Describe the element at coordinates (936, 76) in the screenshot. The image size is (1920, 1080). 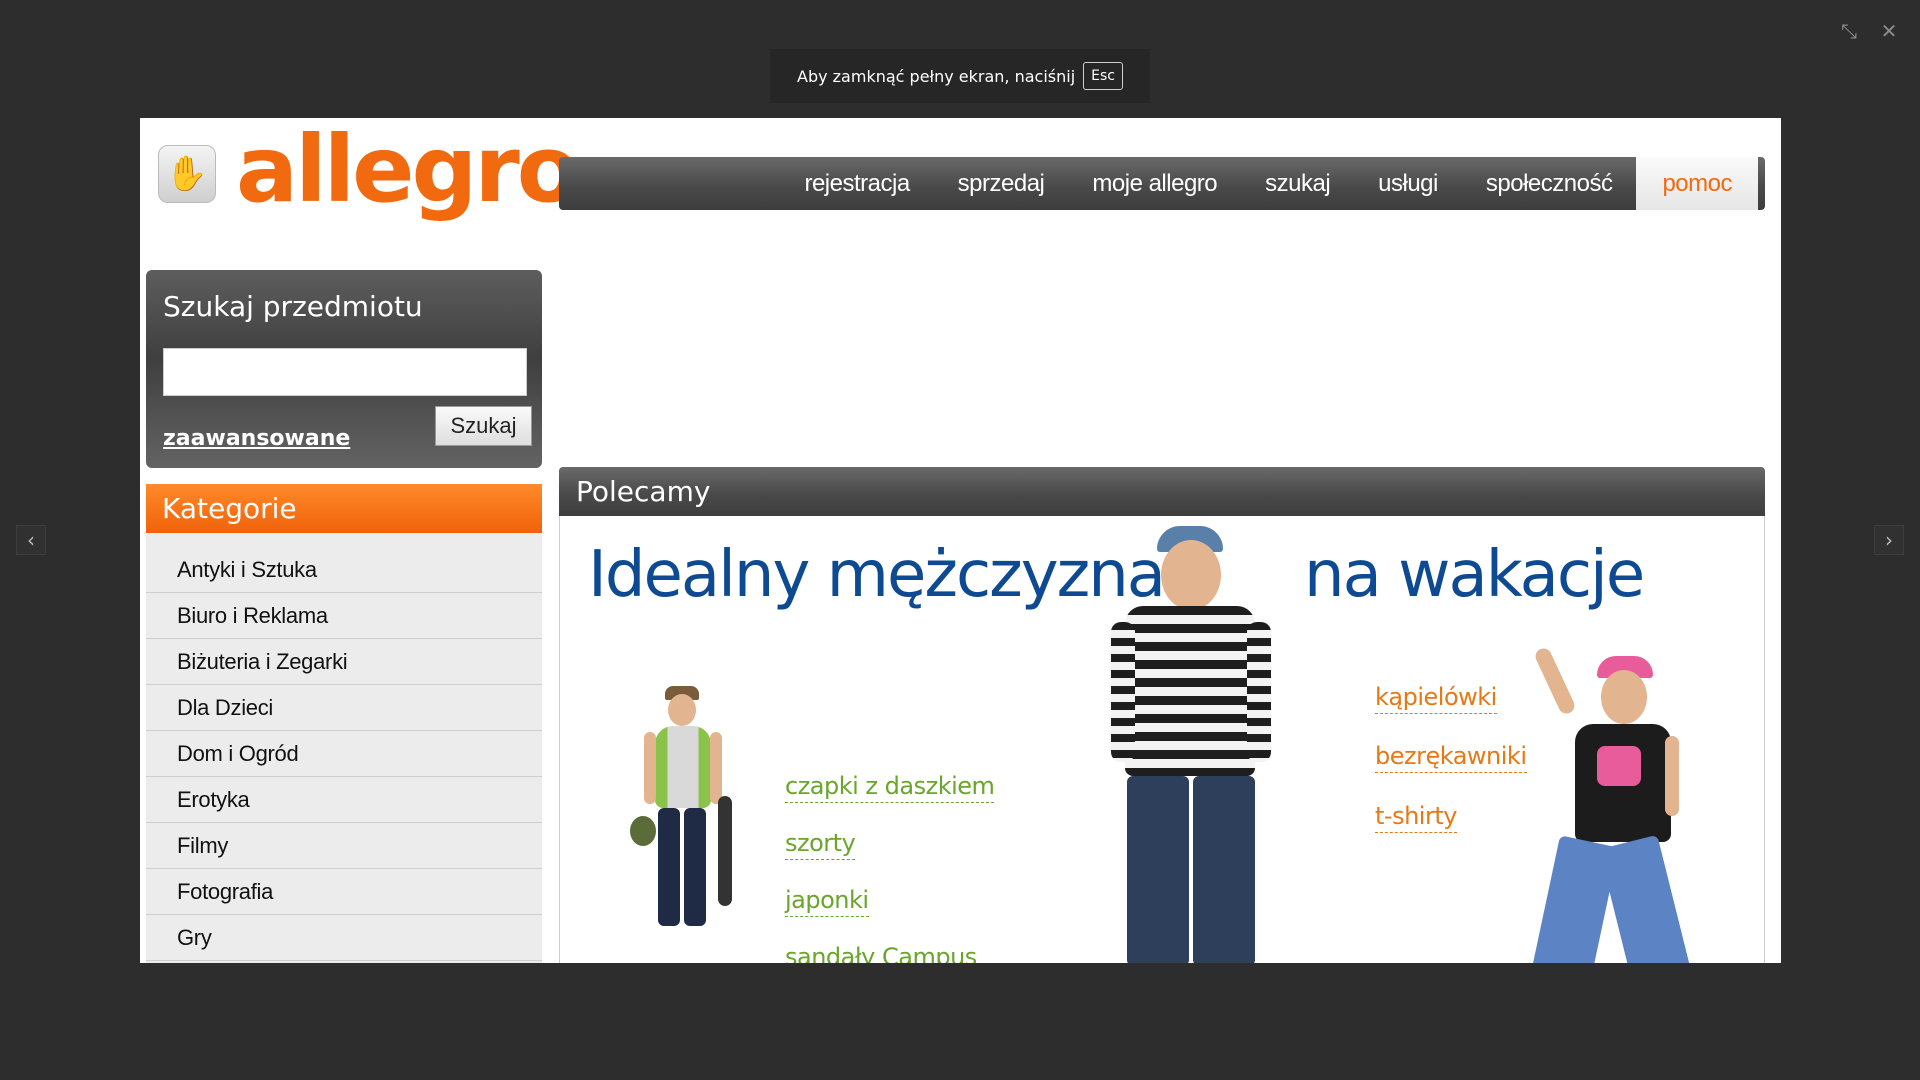
I see `exit-hint-text: Aby zamknąć pełny ekran, naciśnij` at that location.